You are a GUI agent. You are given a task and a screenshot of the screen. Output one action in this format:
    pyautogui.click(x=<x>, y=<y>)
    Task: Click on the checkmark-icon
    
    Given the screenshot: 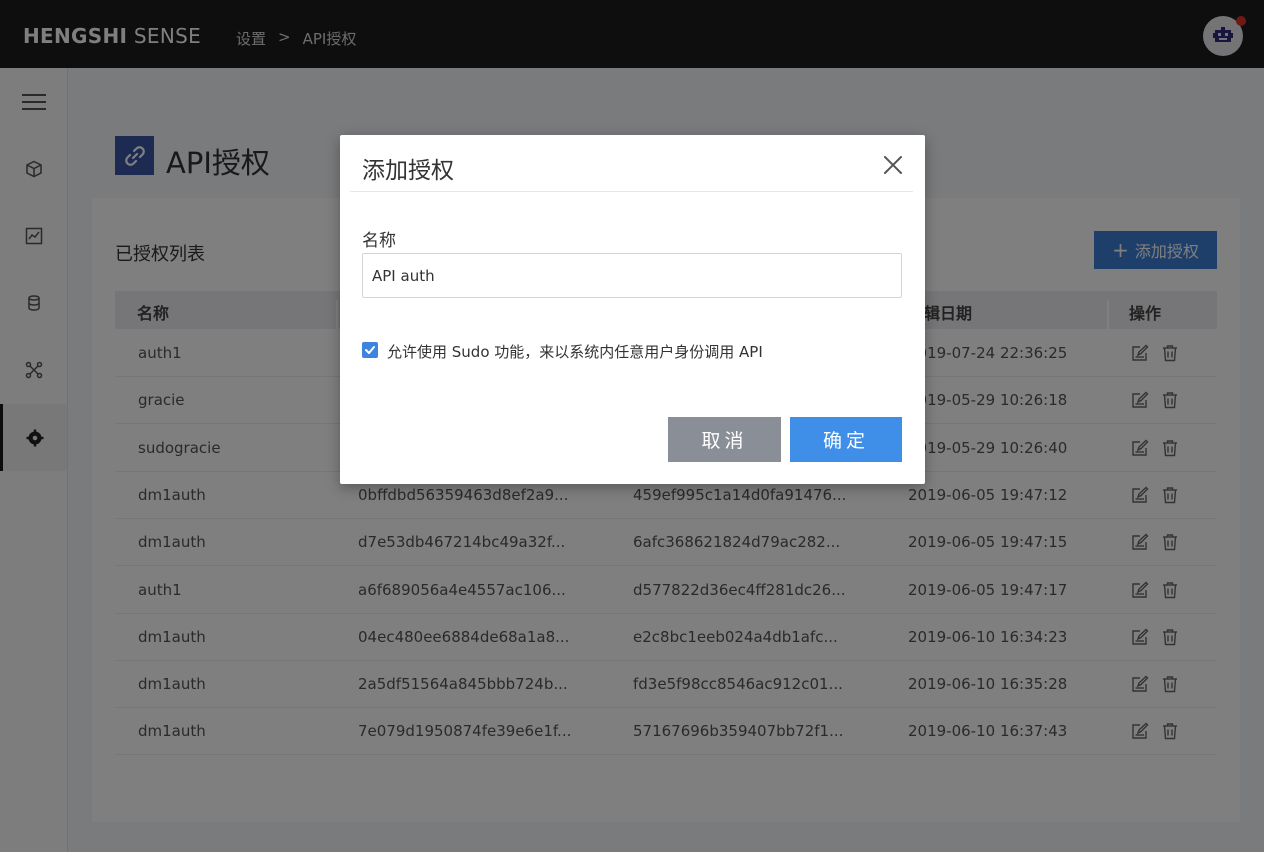 What is the action you would take?
    pyautogui.click(x=370, y=350)
    